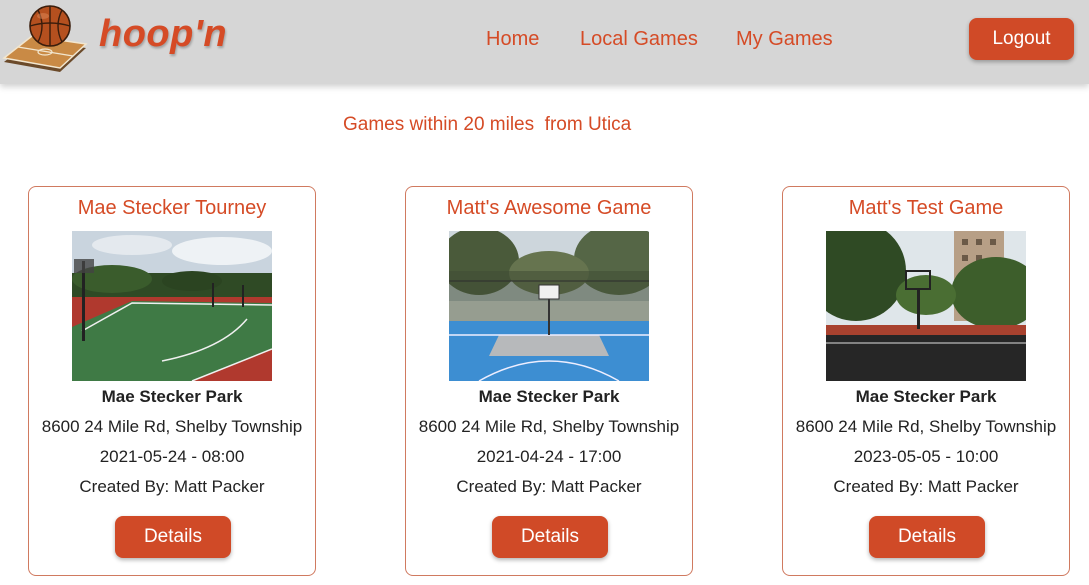 This screenshot has height=585, width=1089. I want to click on basketball-court-icon, so click(45, 39).